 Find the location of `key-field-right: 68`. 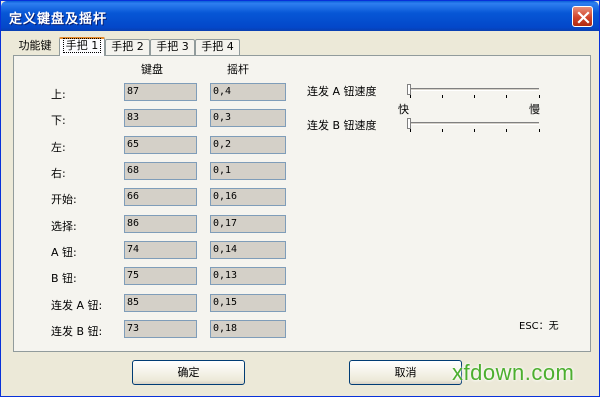

key-field-right: 68 is located at coordinates (160, 171).